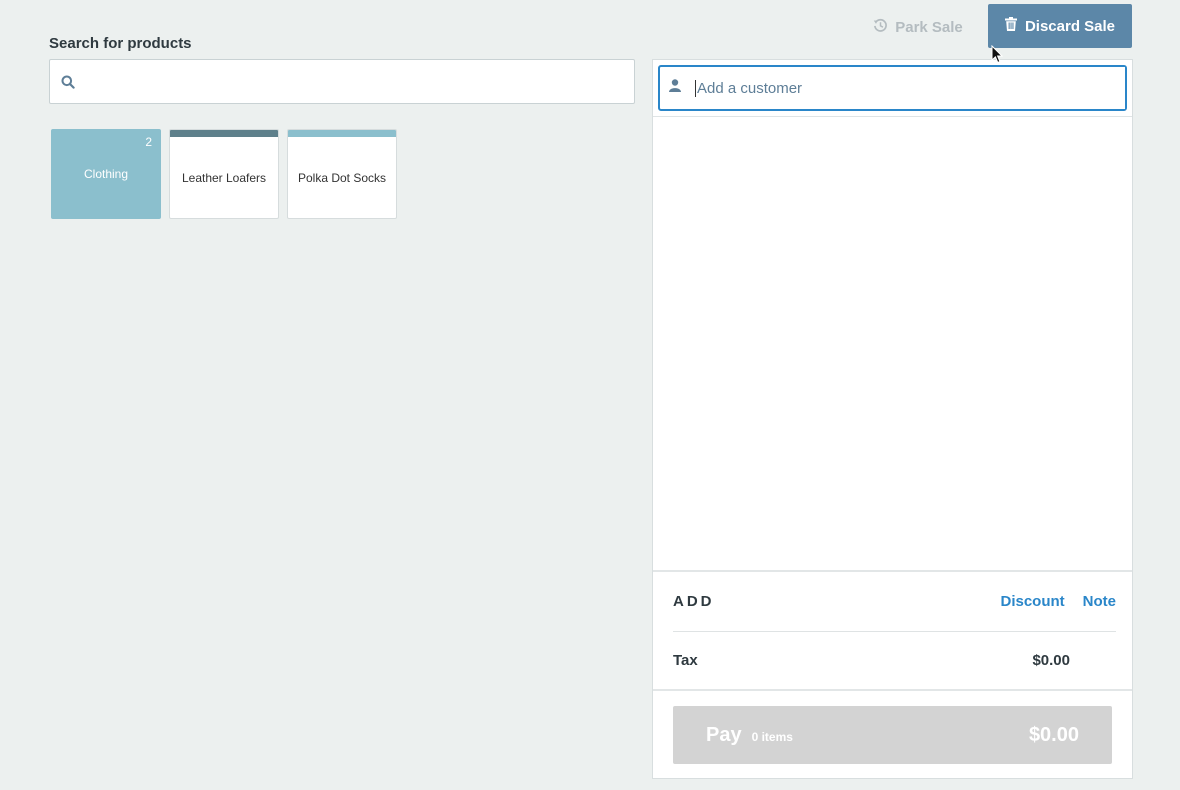 The image size is (1180, 790). I want to click on park-sale-label: Park Sale, so click(929, 27).